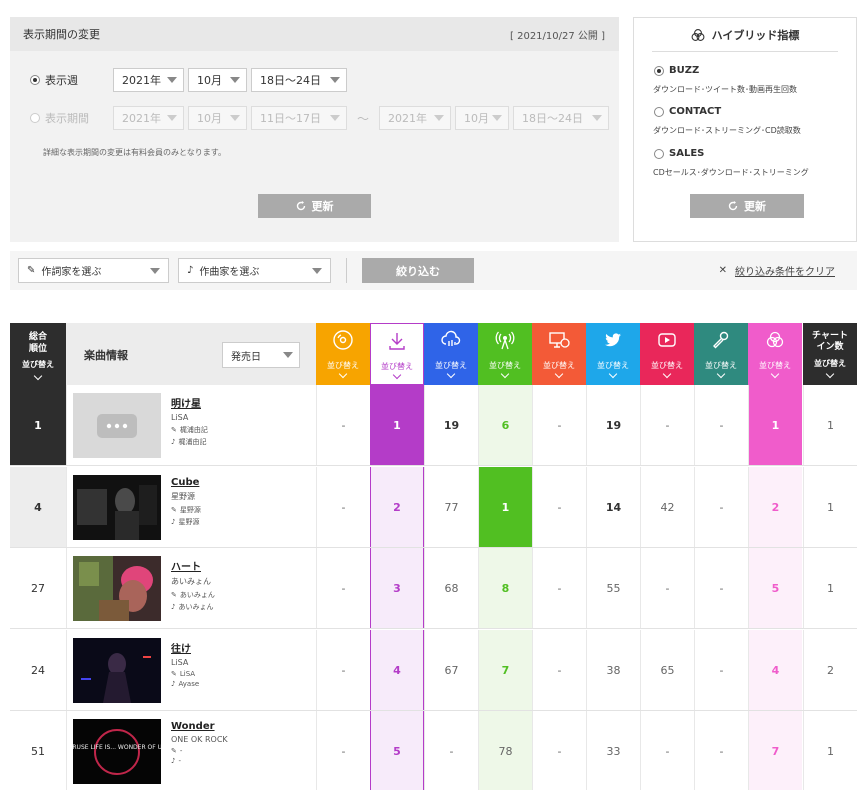 This screenshot has height=790, width=865. I want to click on pencil-icon: ✎, so click(31, 270).